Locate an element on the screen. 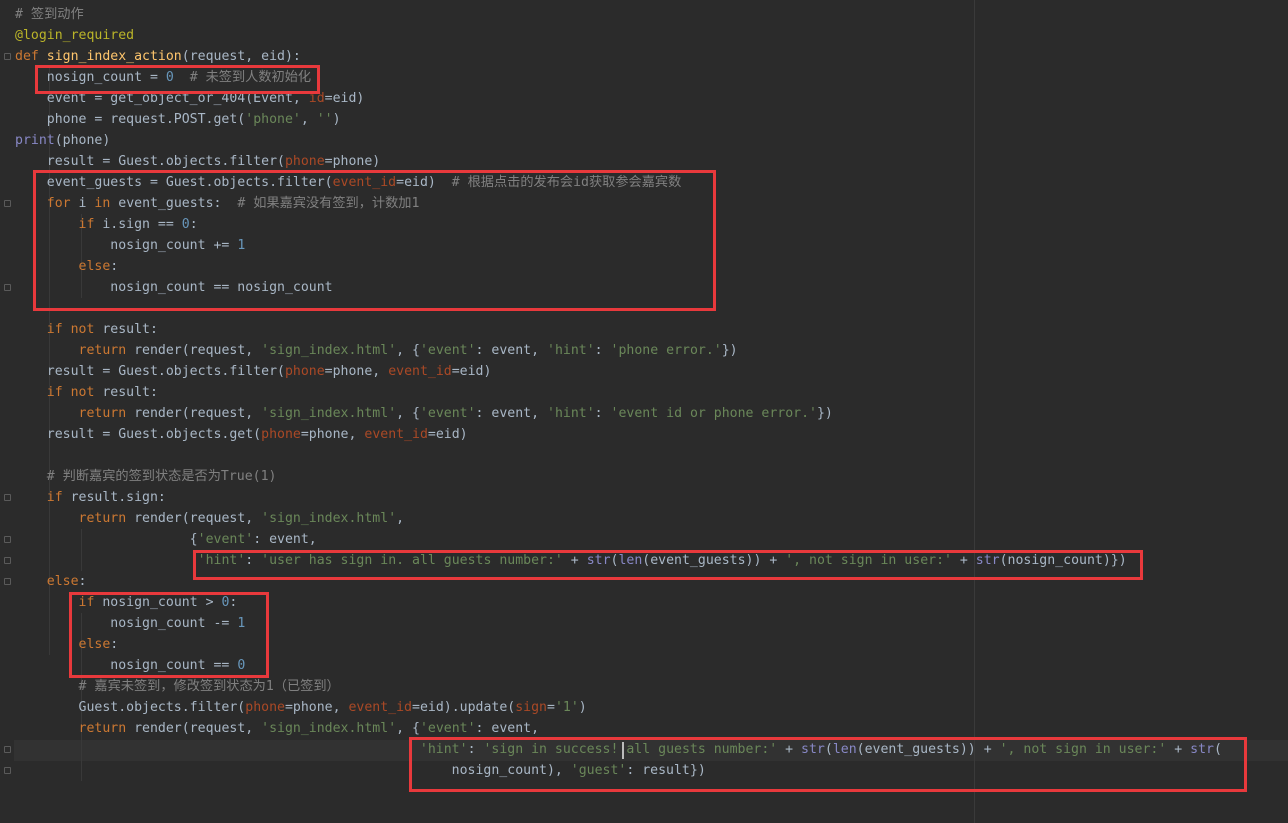  code-token: # 判断嘉宾的签到状态是否为True(1) is located at coordinates (161, 476).